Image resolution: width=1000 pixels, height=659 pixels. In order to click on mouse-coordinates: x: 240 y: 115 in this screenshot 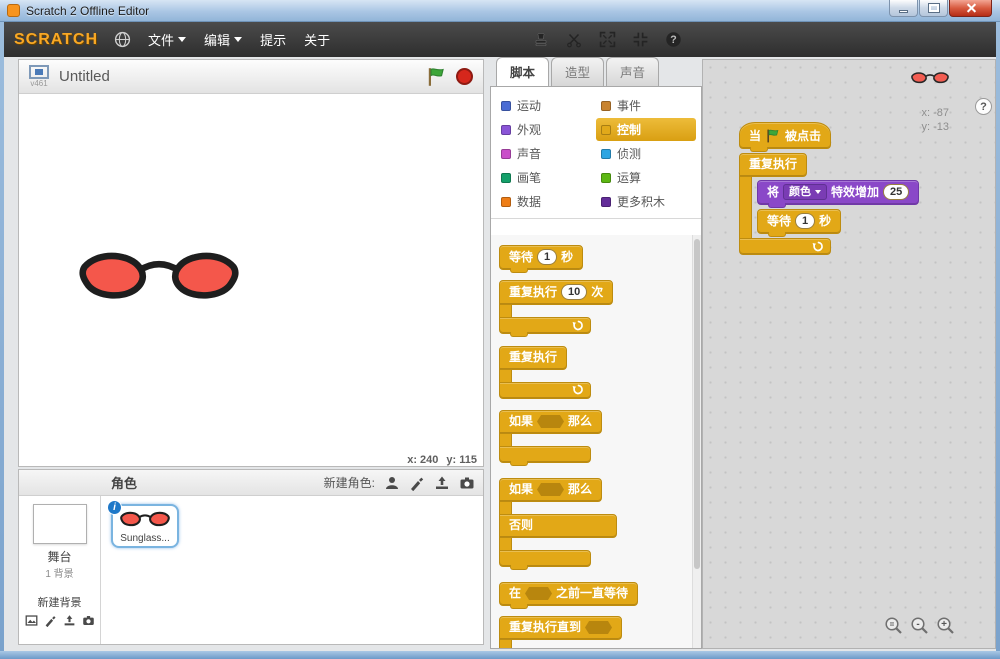, I will do `click(442, 460)`.